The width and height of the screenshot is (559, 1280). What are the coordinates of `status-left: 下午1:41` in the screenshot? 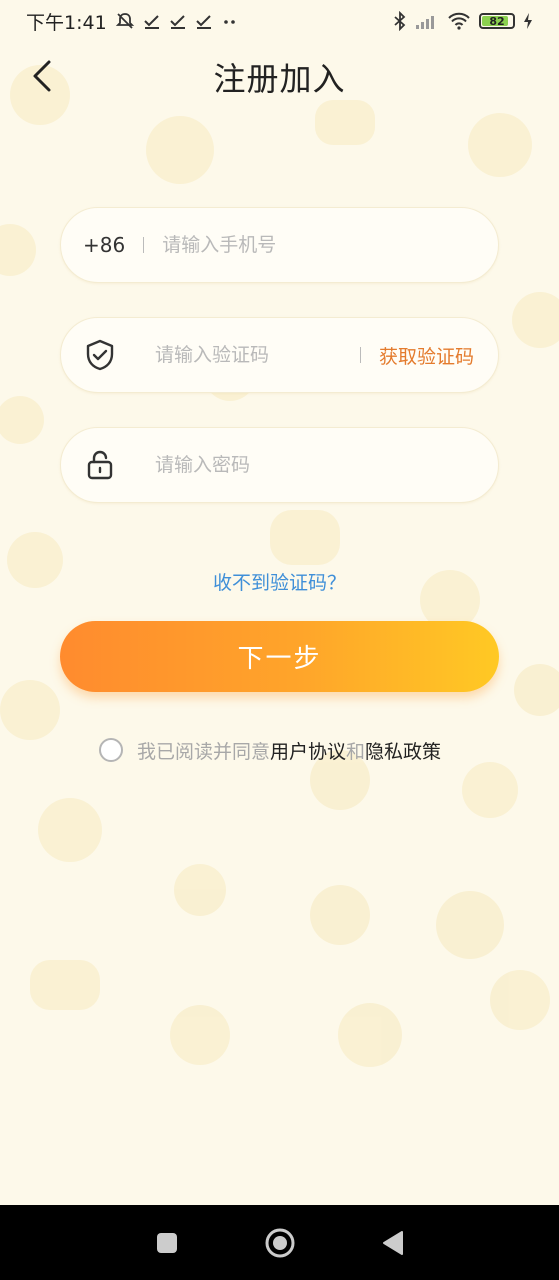 It's located at (132, 21).